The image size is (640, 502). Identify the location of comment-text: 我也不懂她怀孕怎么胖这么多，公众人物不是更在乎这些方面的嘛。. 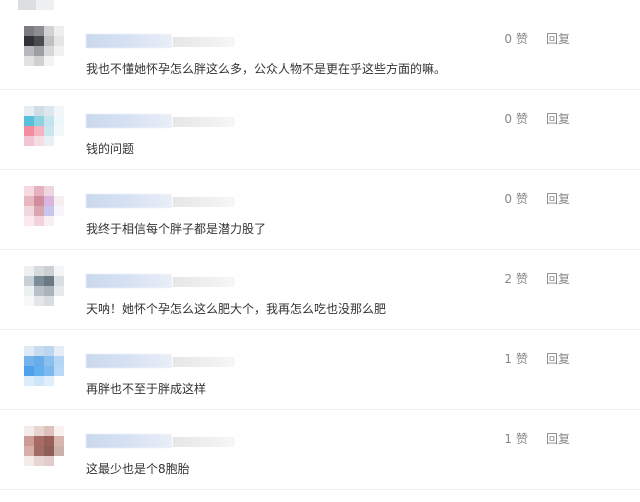
(266, 69).